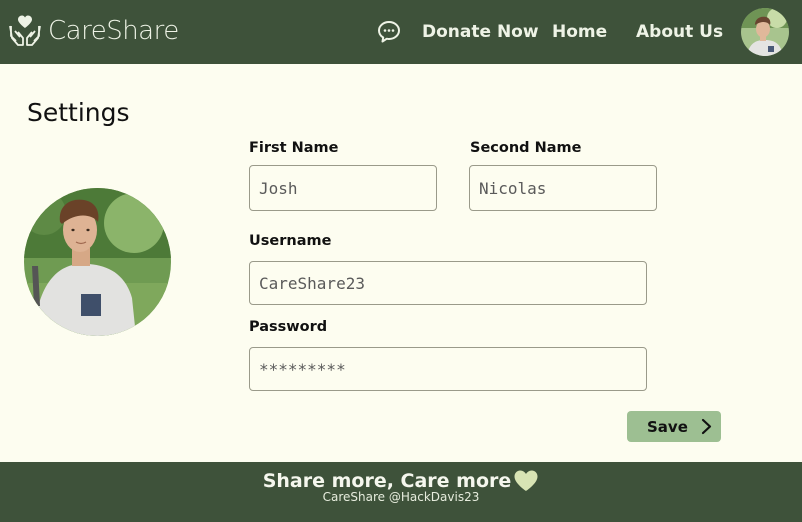 The height and width of the screenshot is (522, 802). What do you see at coordinates (387, 481) in the screenshot?
I see `tagline-text: Share more, Care more` at bounding box center [387, 481].